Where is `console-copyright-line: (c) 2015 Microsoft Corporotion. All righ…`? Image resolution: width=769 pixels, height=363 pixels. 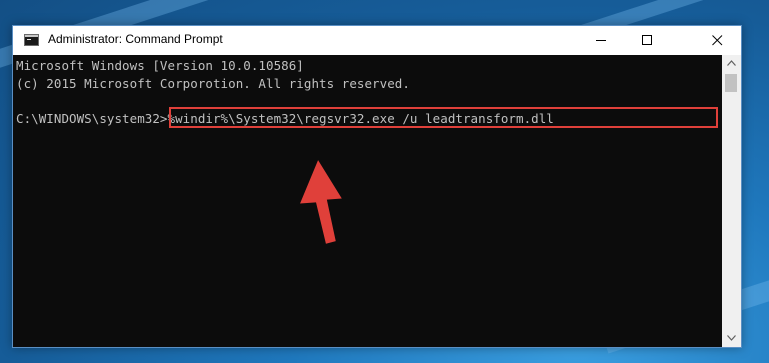 console-copyright-line: (c) 2015 Microsoft Corporotion. All righ… is located at coordinates (213, 83).